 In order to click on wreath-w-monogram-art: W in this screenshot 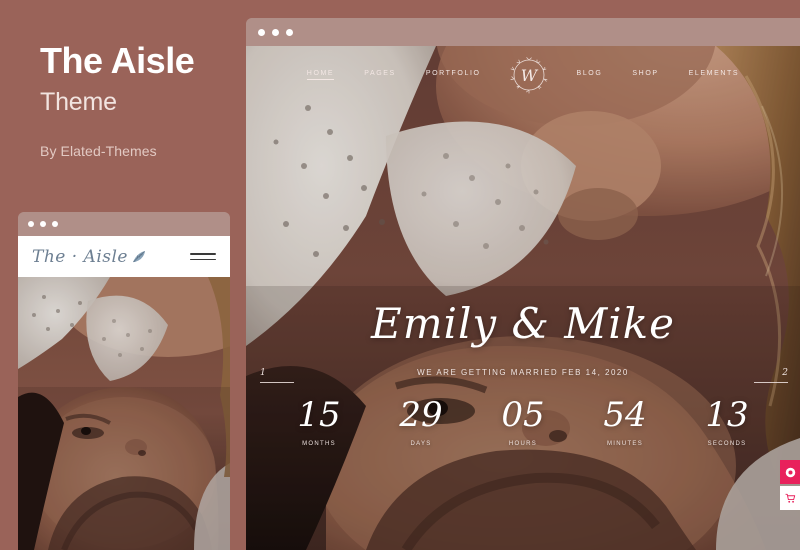, I will do `click(528, 75)`.